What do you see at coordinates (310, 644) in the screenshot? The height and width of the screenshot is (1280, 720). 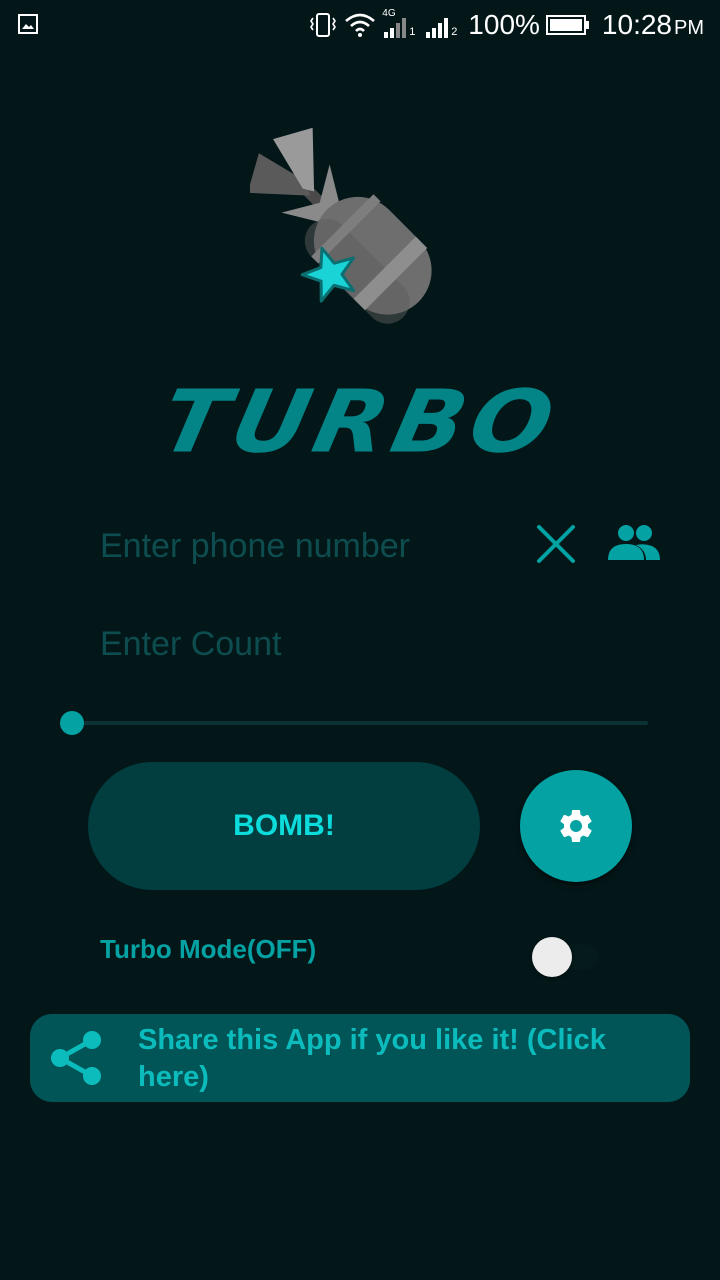 I see `count-input` at bounding box center [310, 644].